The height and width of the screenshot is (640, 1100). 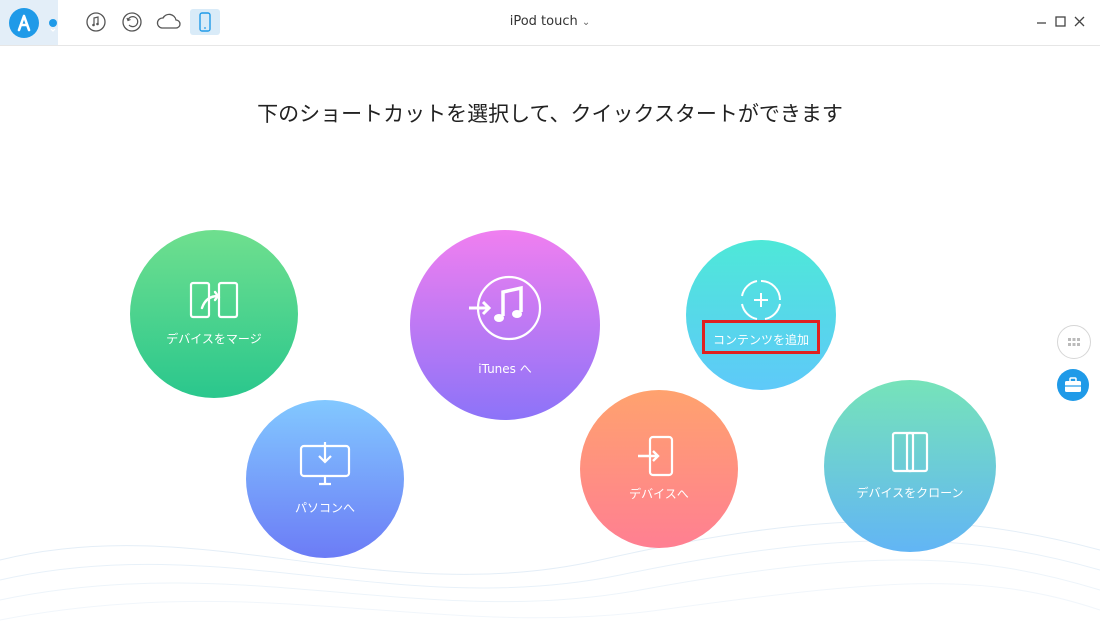 I want to click on clone-device-button: デバイスをクローン, so click(x=910, y=466).